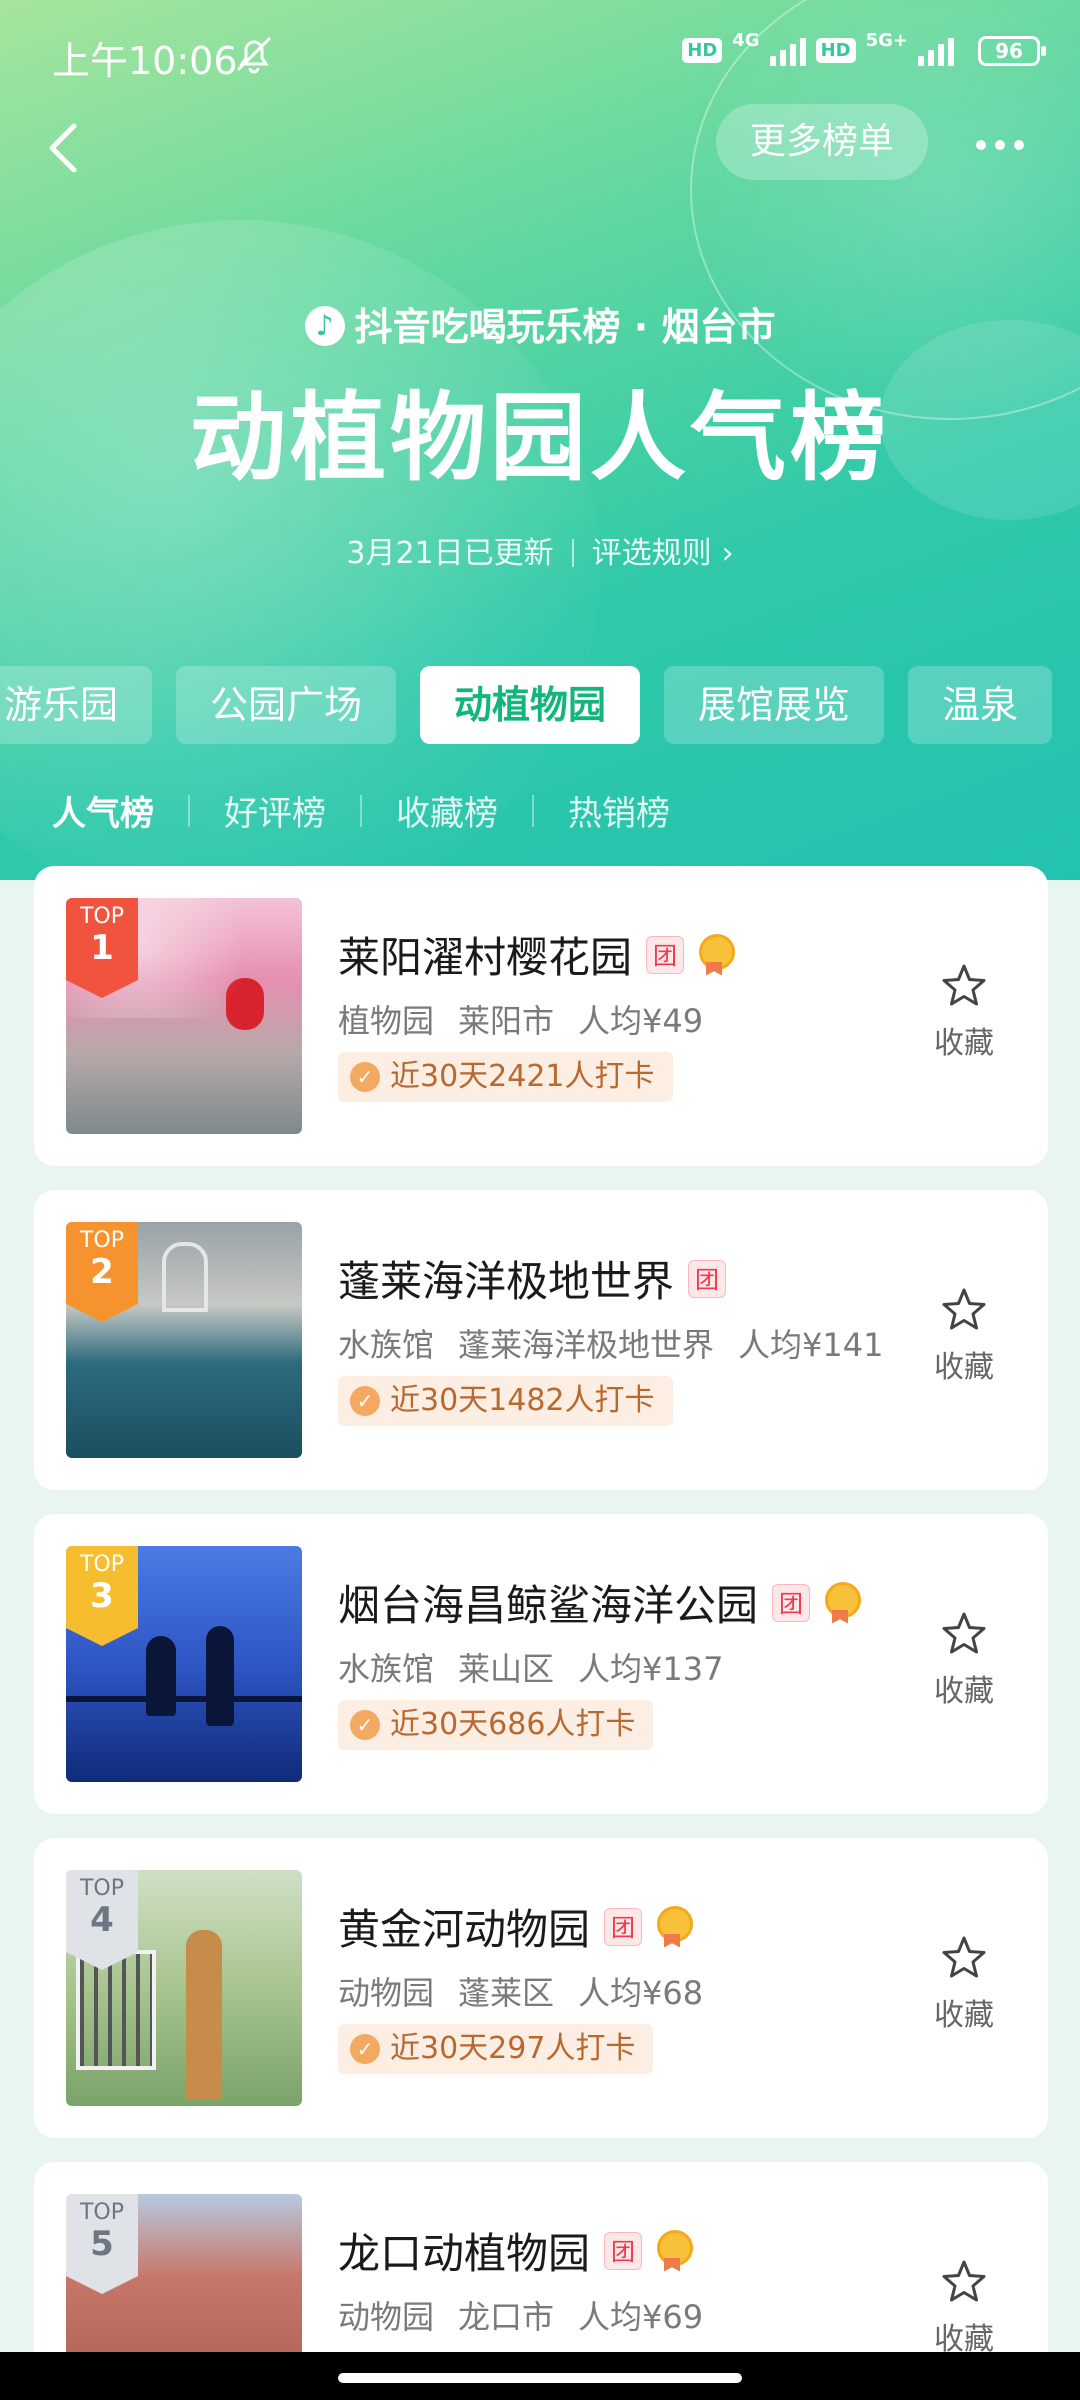 The height and width of the screenshot is (2400, 1080). I want to click on place-name: 烟台海昌鲸鲨海洋公园团, so click(600, 1602).